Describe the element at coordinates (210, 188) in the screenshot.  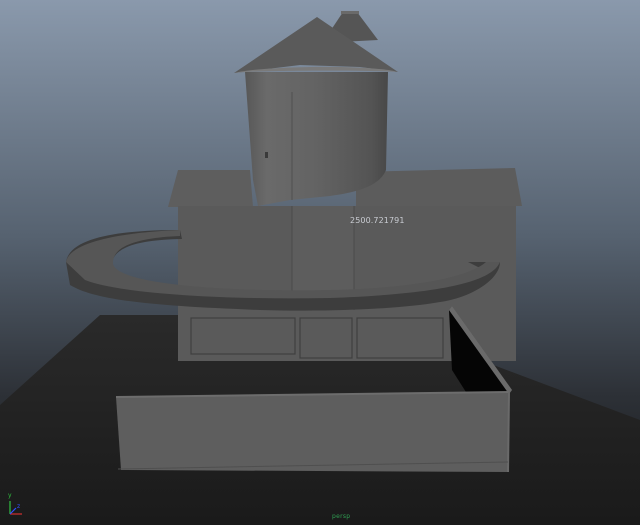
I see `main-building-roof-left` at that location.